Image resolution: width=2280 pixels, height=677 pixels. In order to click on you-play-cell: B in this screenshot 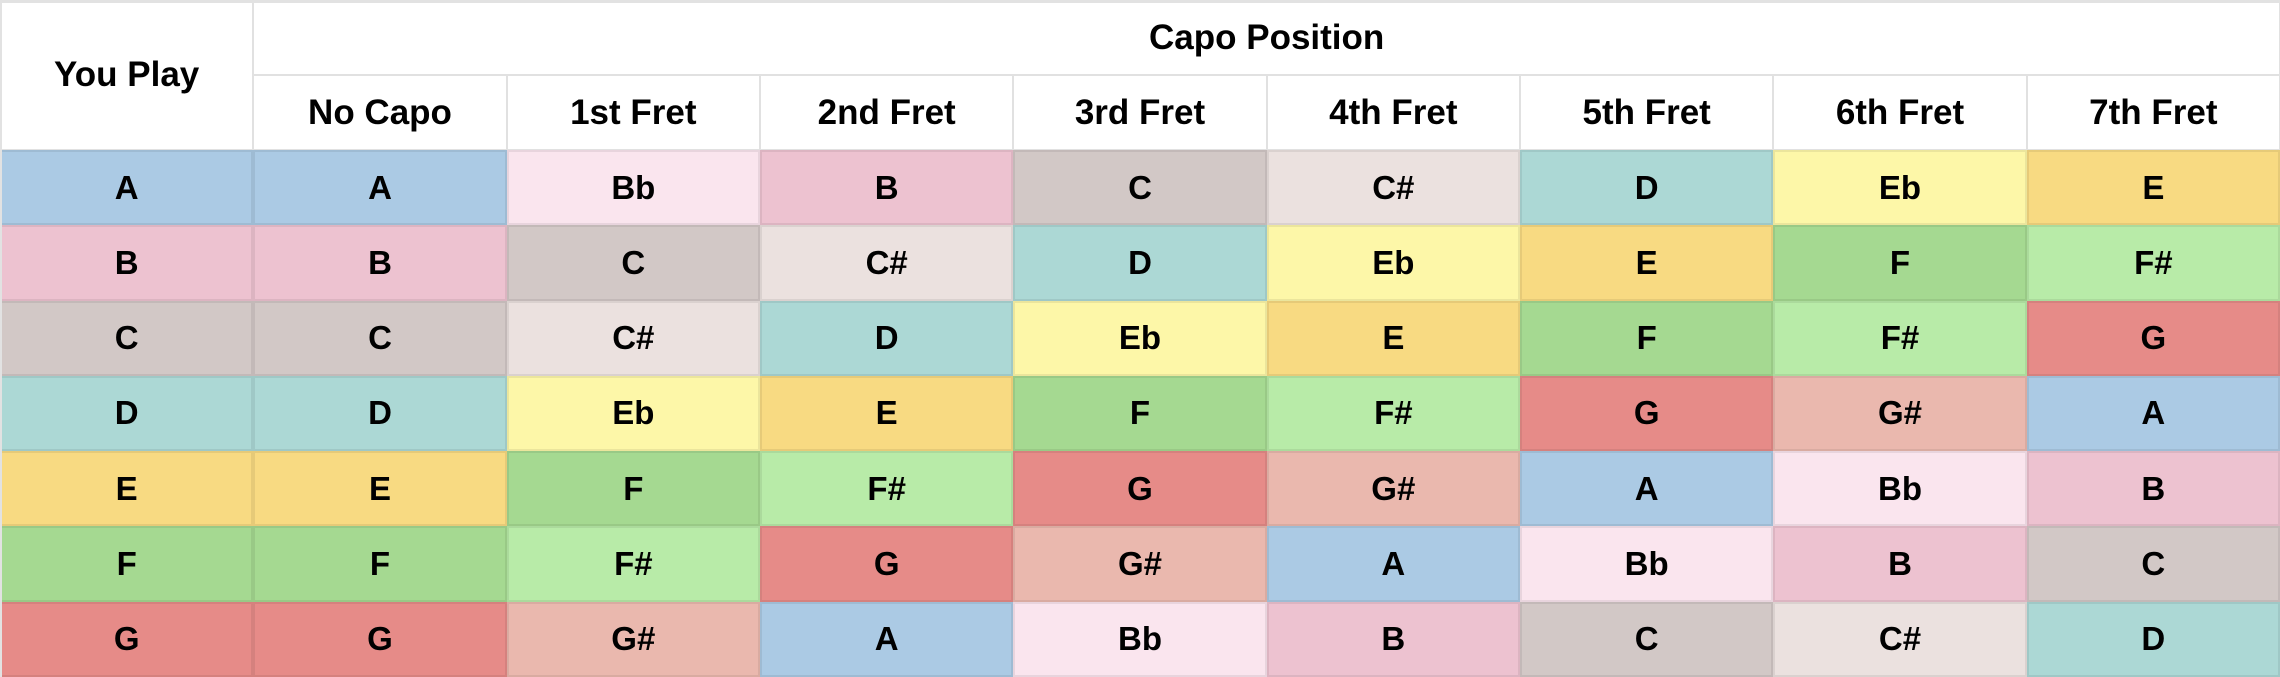, I will do `click(127, 263)`.